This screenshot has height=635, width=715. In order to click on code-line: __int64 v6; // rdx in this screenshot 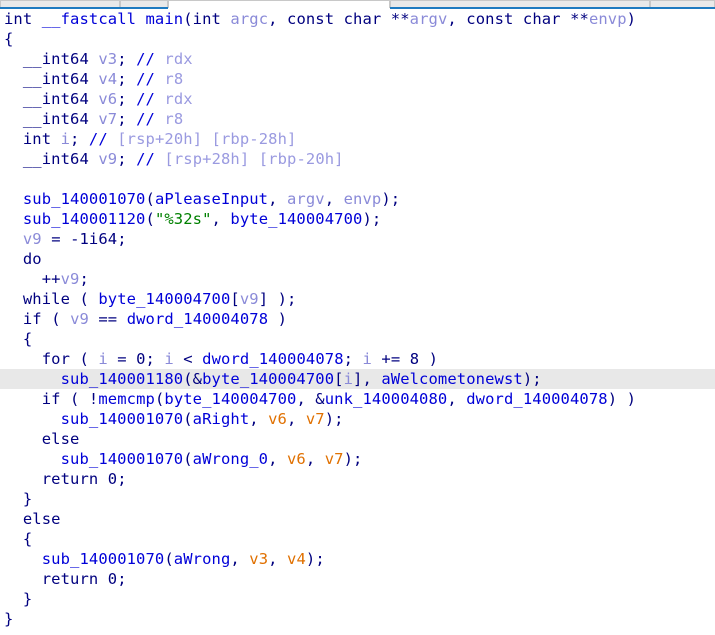, I will do `click(357, 99)`.